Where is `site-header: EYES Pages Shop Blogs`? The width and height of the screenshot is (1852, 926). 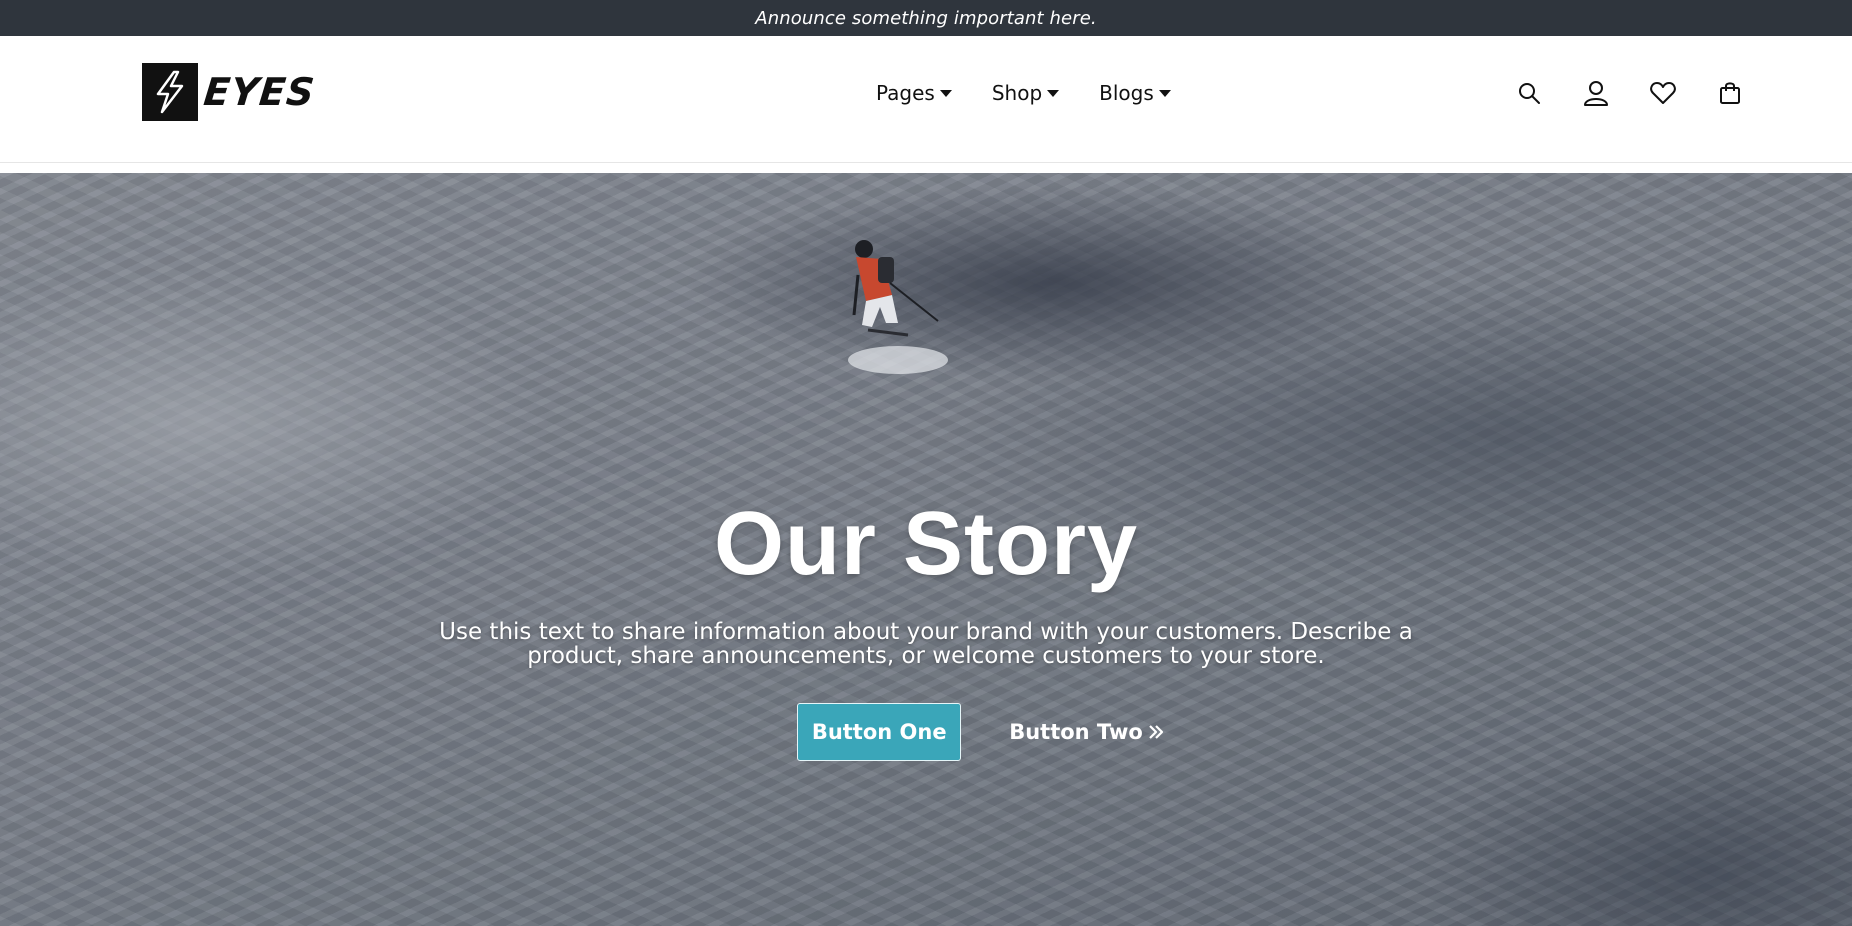 site-header: EYES Pages Shop Blogs is located at coordinates (926, 99).